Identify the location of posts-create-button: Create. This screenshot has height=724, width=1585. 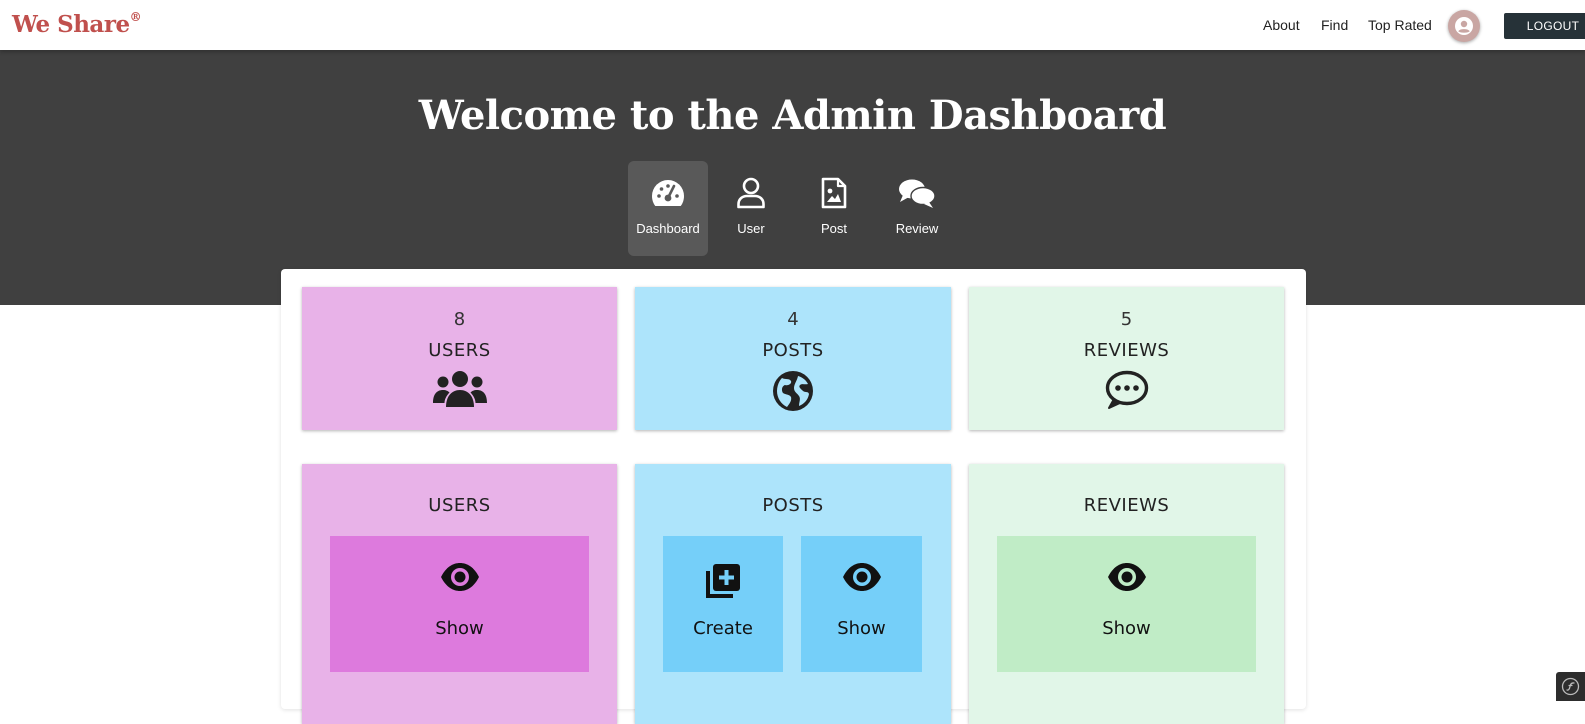
(723, 604).